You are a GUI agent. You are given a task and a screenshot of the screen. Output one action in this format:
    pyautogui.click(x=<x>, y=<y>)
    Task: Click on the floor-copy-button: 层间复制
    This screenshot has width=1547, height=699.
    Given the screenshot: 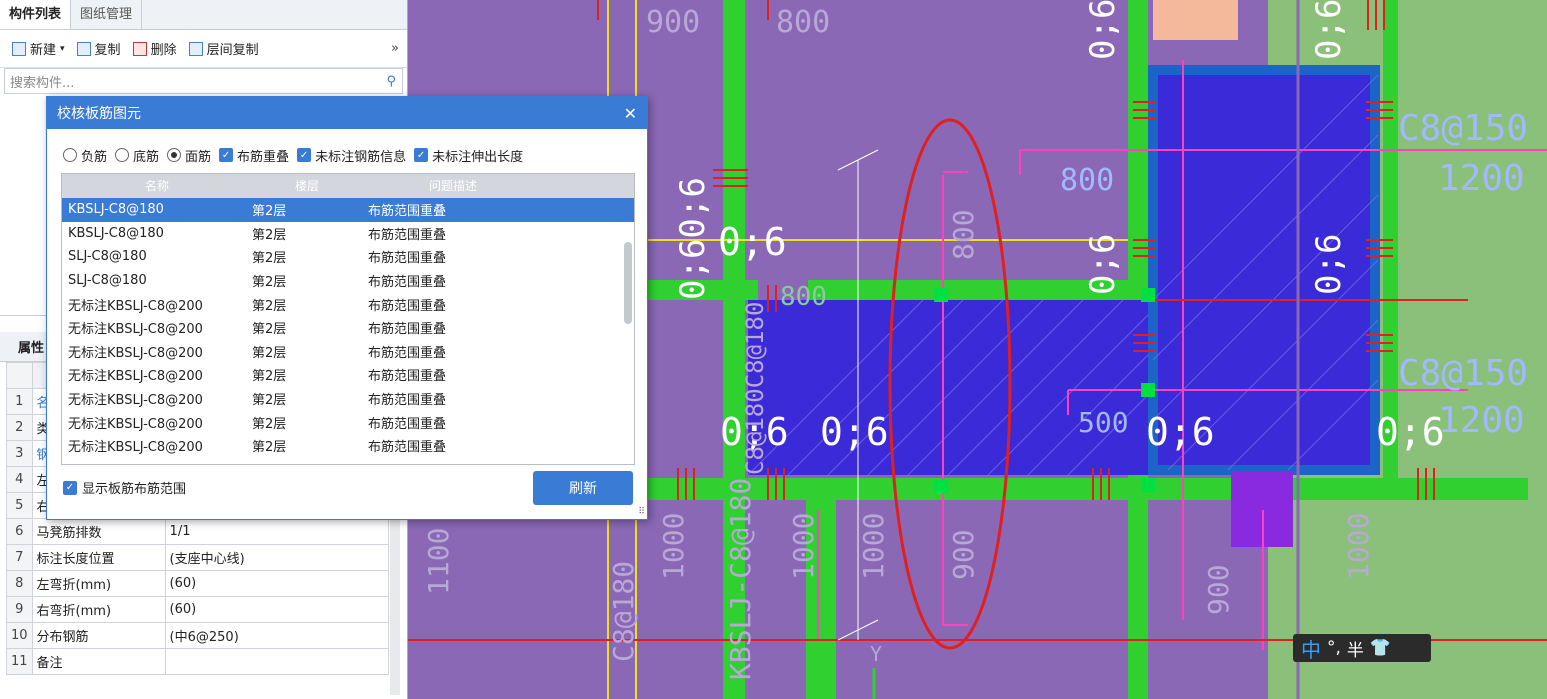 What is the action you would take?
    pyautogui.click(x=223, y=48)
    